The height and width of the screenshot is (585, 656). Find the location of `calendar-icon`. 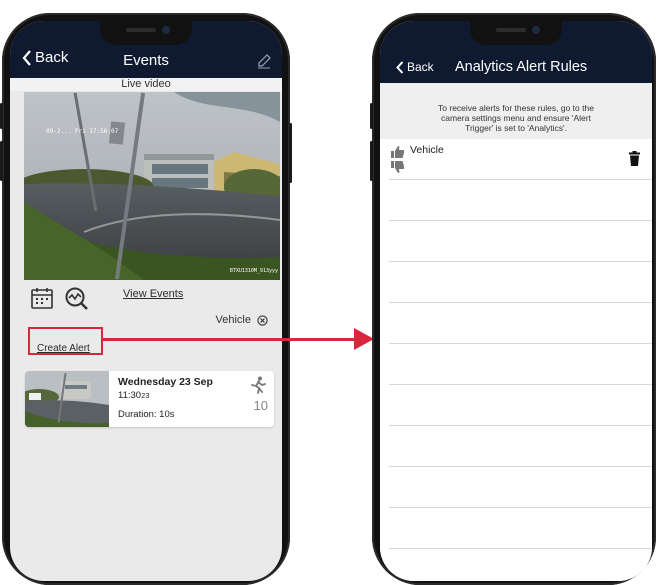

calendar-icon is located at coordinates (42, 298).